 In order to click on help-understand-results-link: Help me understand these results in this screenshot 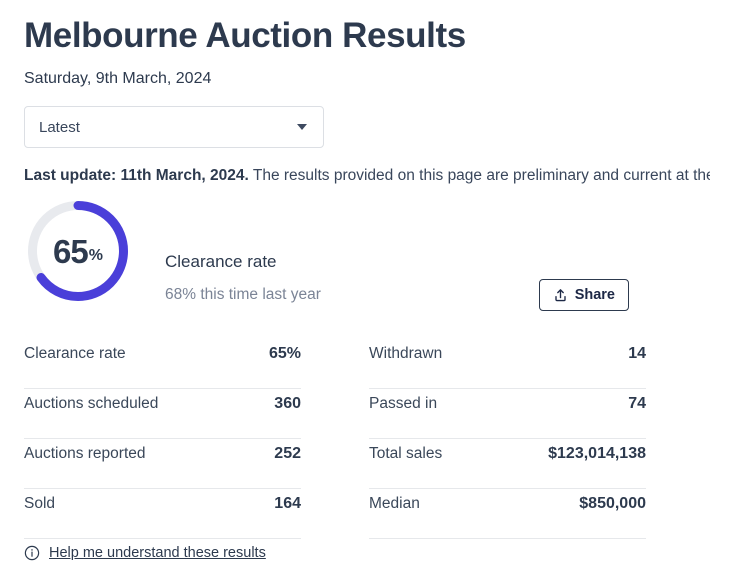, I will do `click(157, 553)`.